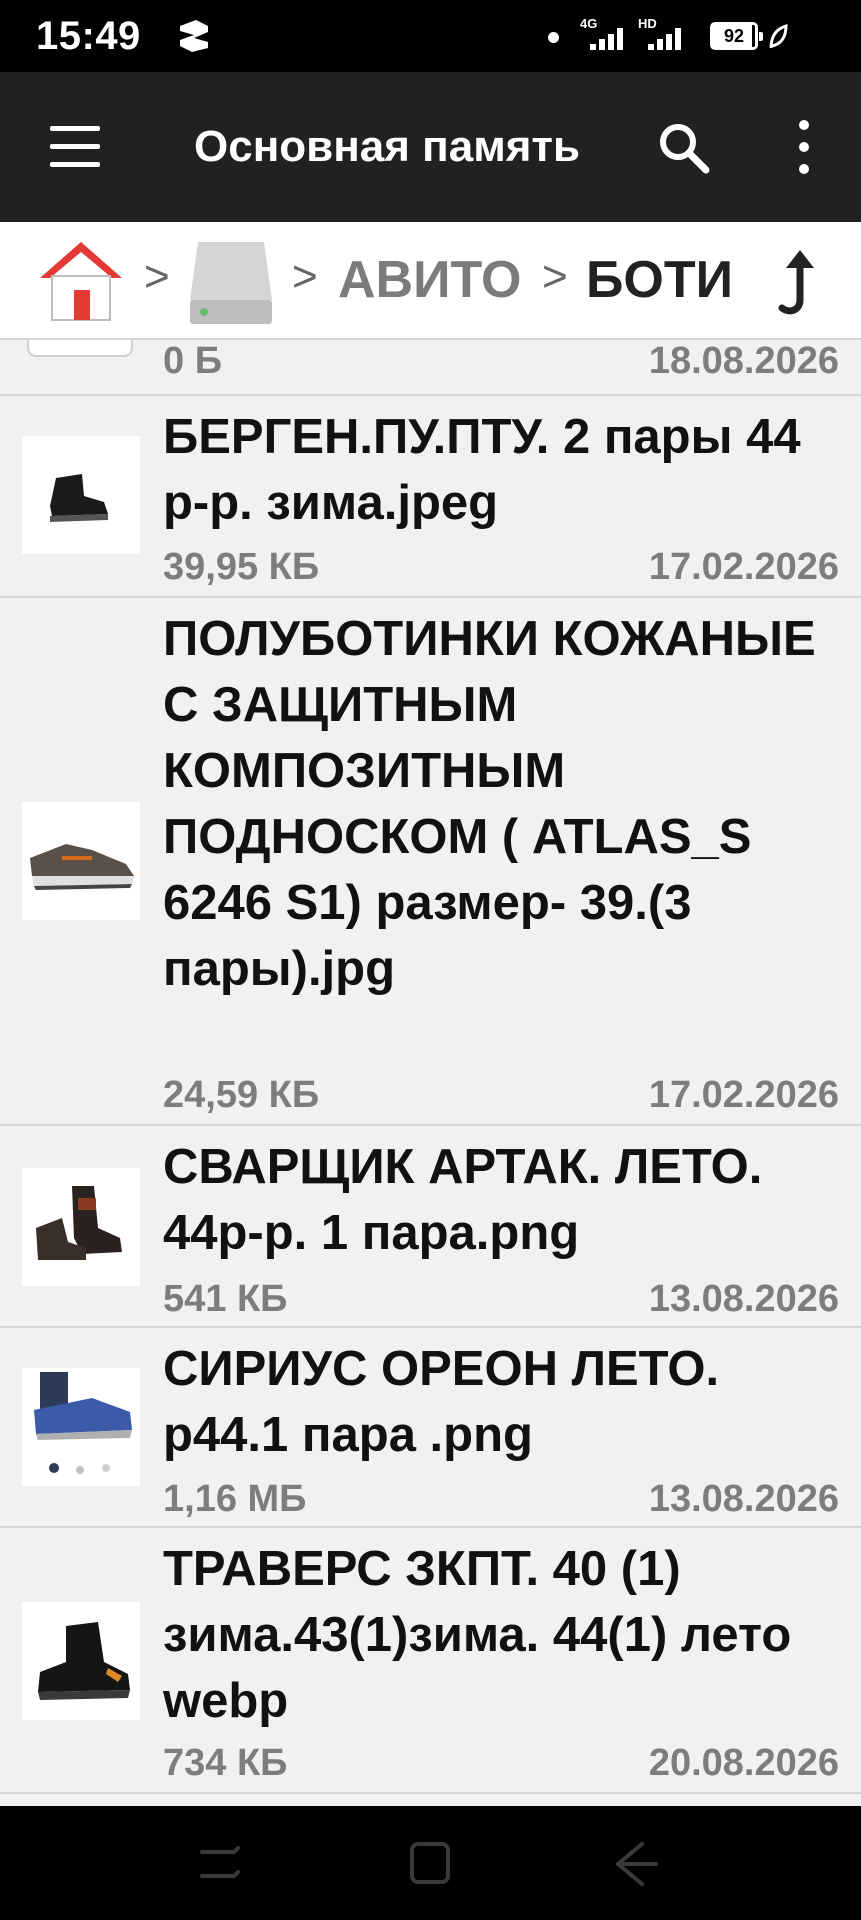 This screenshot has height=1920, width=861. What do you see at coordinates (684, 148) in the screenshot?
I see `search-icon` at bounding box center [684, 148].